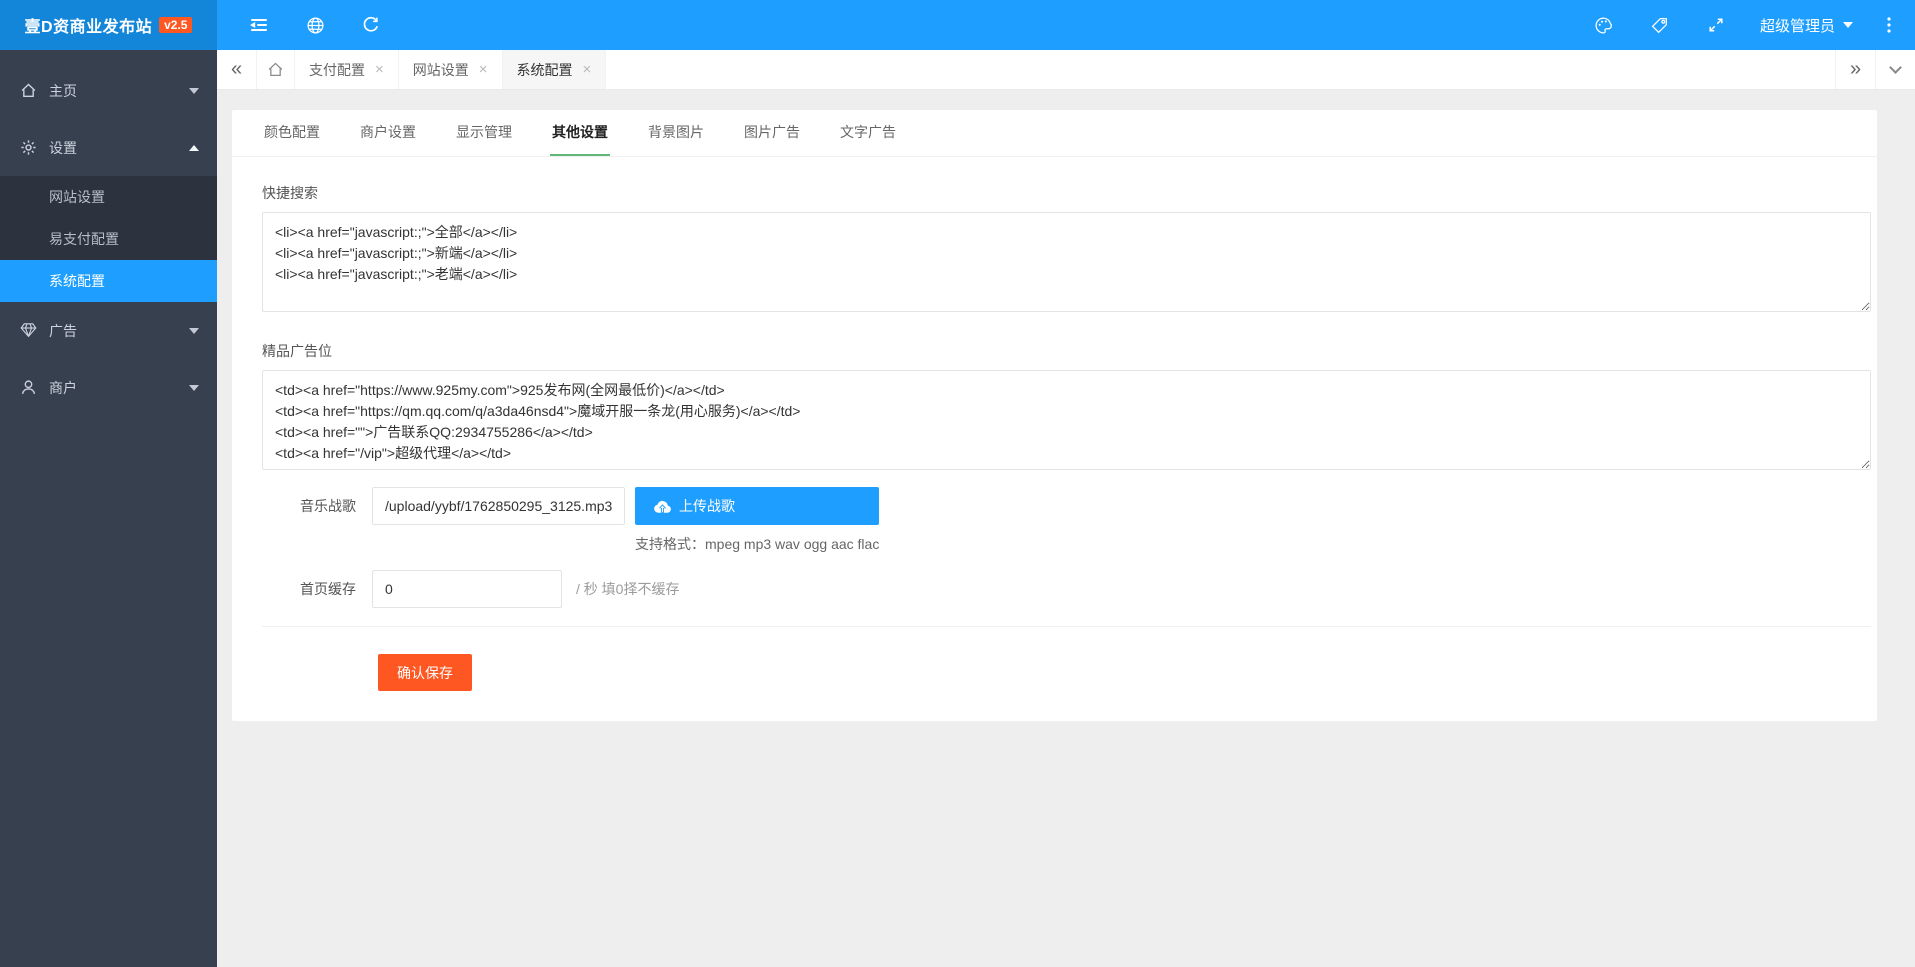 The width and height of the screenshot is (1915, 967). I want to click on sidebar-item-system-config: 系统配置, so click(108, 281).